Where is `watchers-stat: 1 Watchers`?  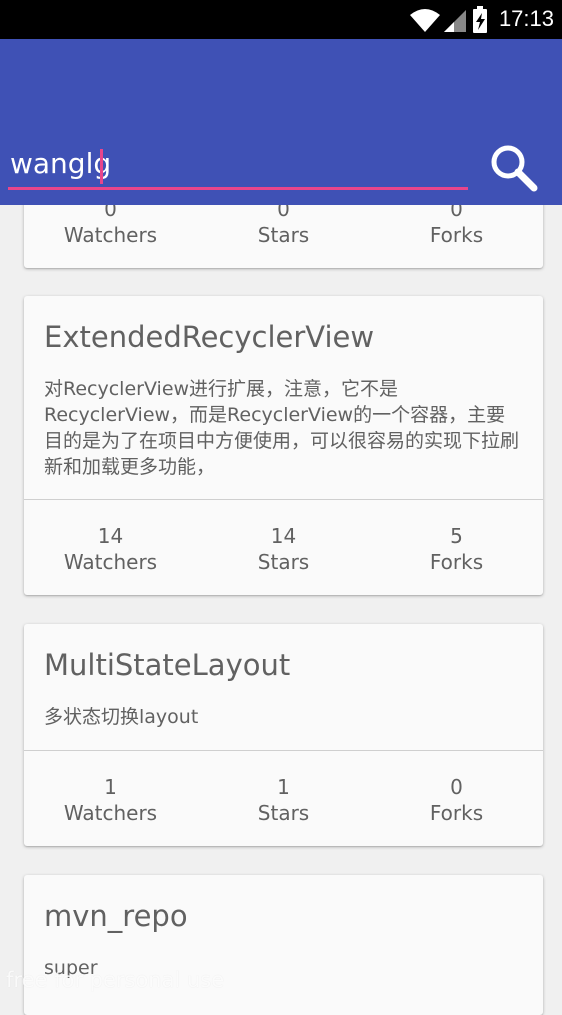
watchers-stat: 1 Watchers is located at coordinates (110, 800).